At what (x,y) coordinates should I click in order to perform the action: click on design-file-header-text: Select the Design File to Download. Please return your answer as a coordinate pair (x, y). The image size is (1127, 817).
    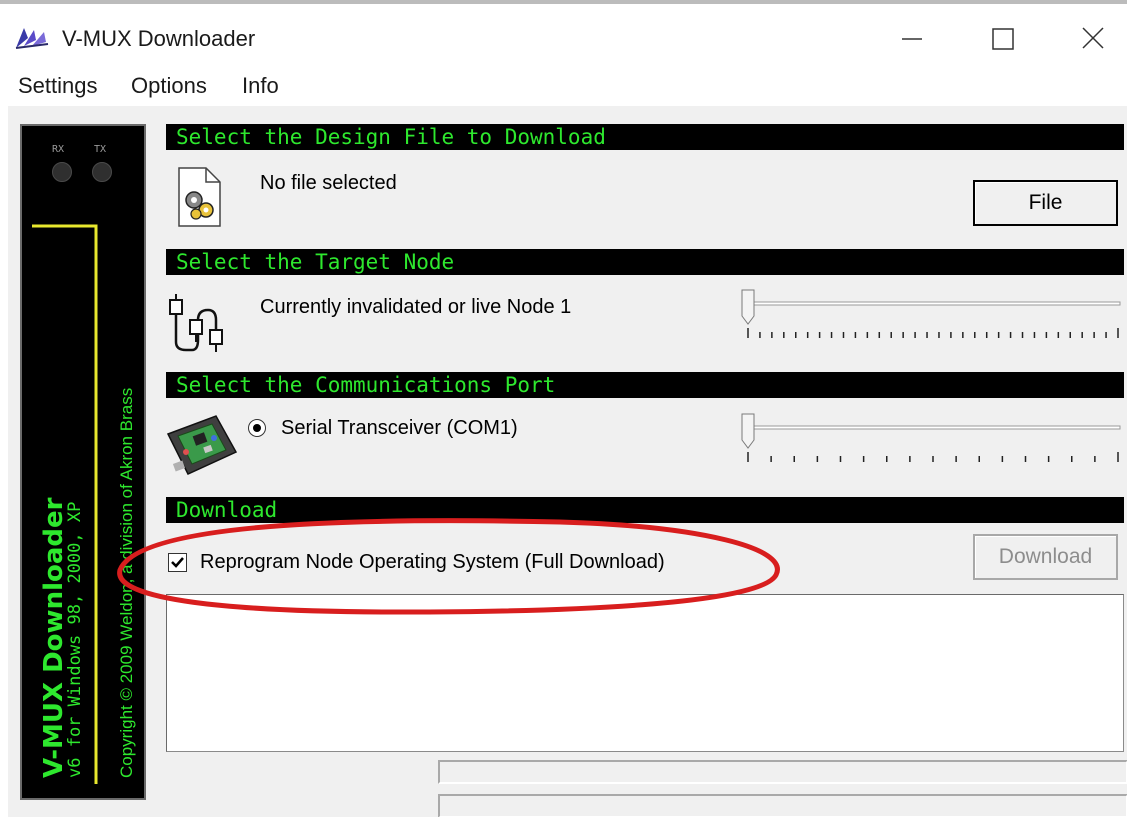
    Looking at the image, I should click on (391, 137).